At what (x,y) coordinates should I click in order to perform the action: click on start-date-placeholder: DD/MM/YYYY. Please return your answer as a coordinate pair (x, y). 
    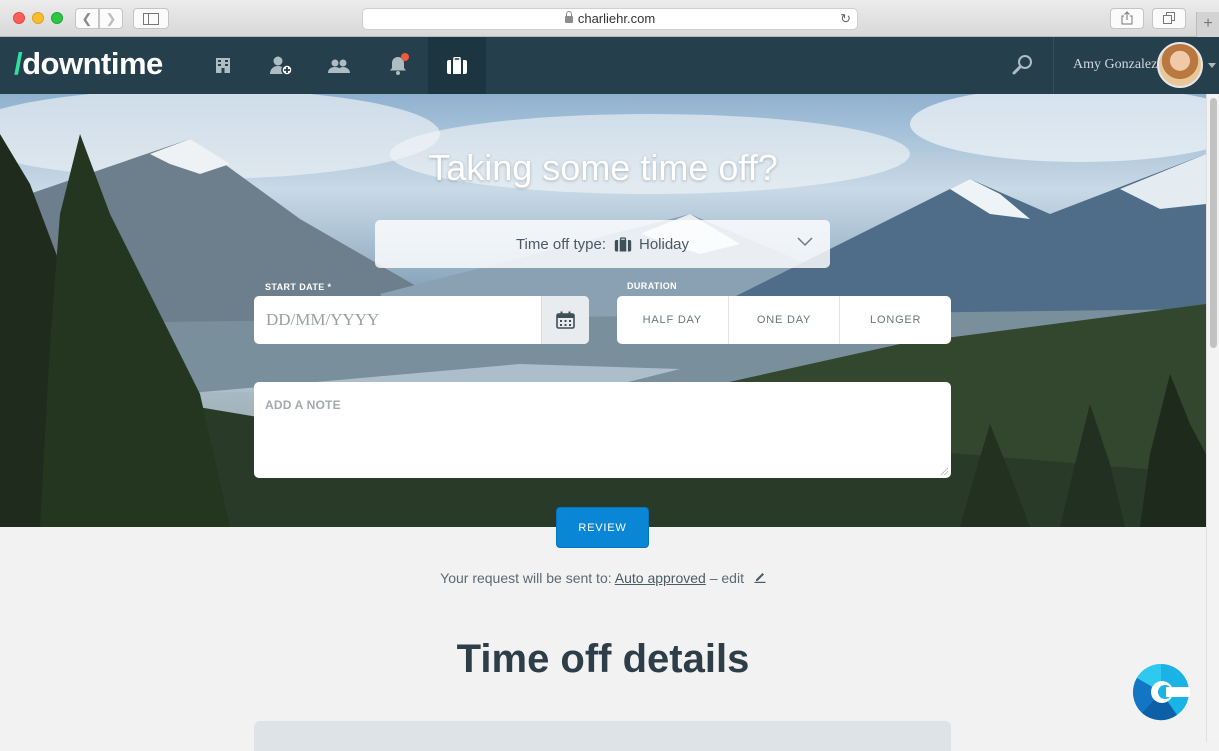
    Looking at the image, I should click on (323, 319).